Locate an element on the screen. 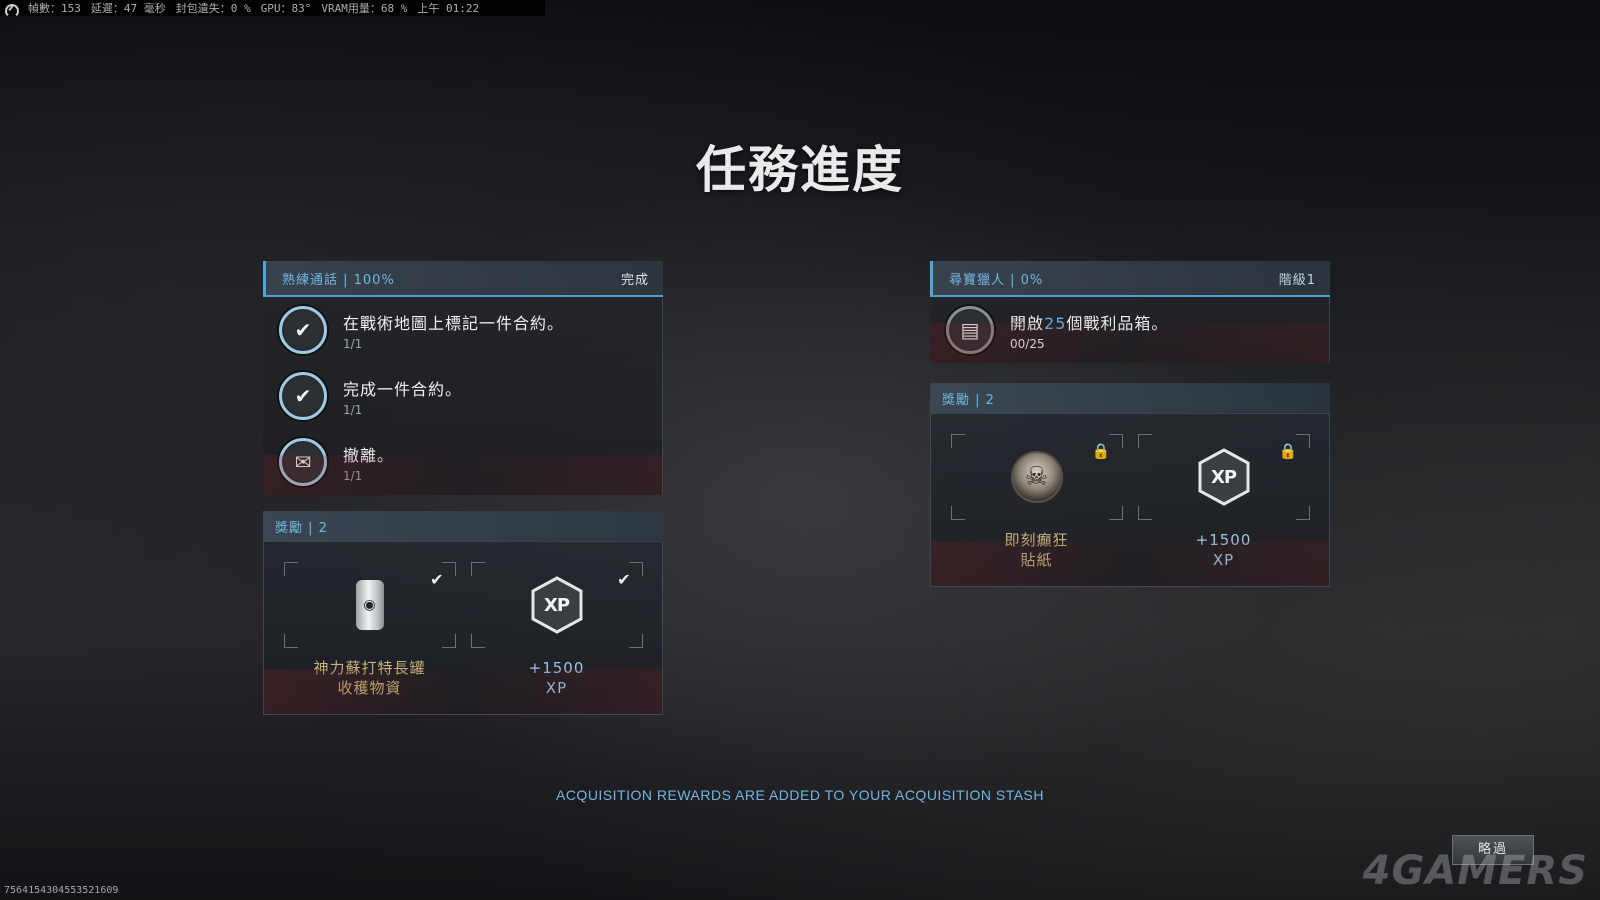  task-item: ✉ 撤離。 1/1 is located at coordinates (462, 462).